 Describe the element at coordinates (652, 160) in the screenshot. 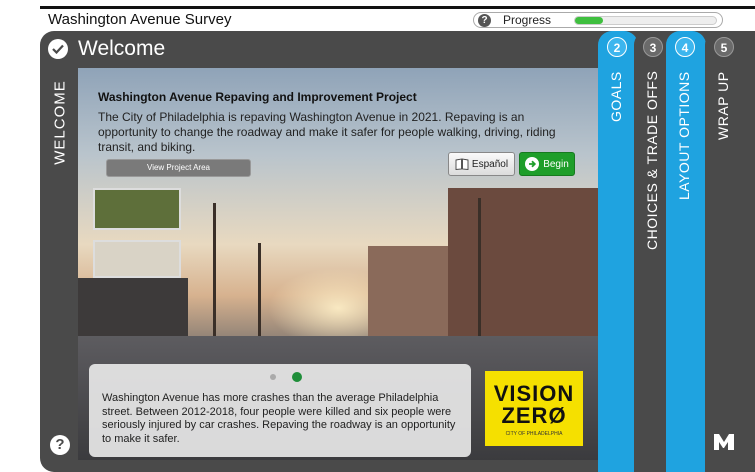

I see `step-label: CHOICES & TRADE OFFS` at that location.